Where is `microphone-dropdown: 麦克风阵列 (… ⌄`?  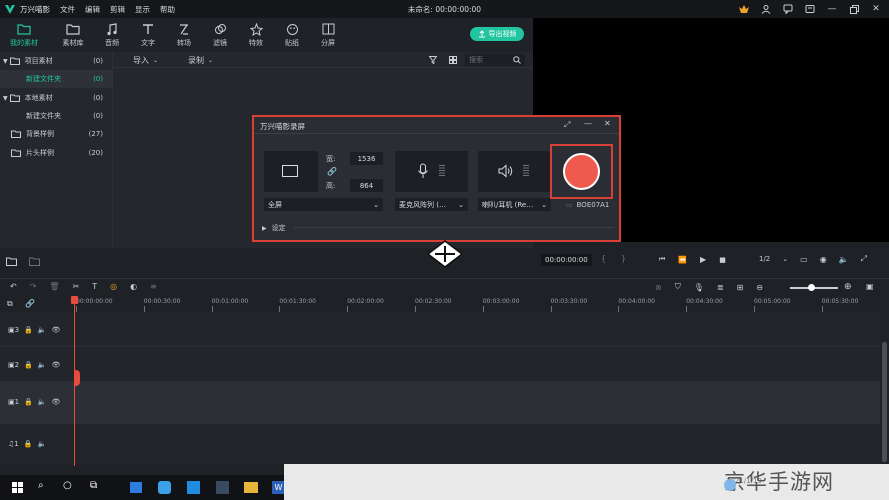
microphone-dropdown: 麦克风阵列 (… ⌄ is located at coordinates (431, 204).